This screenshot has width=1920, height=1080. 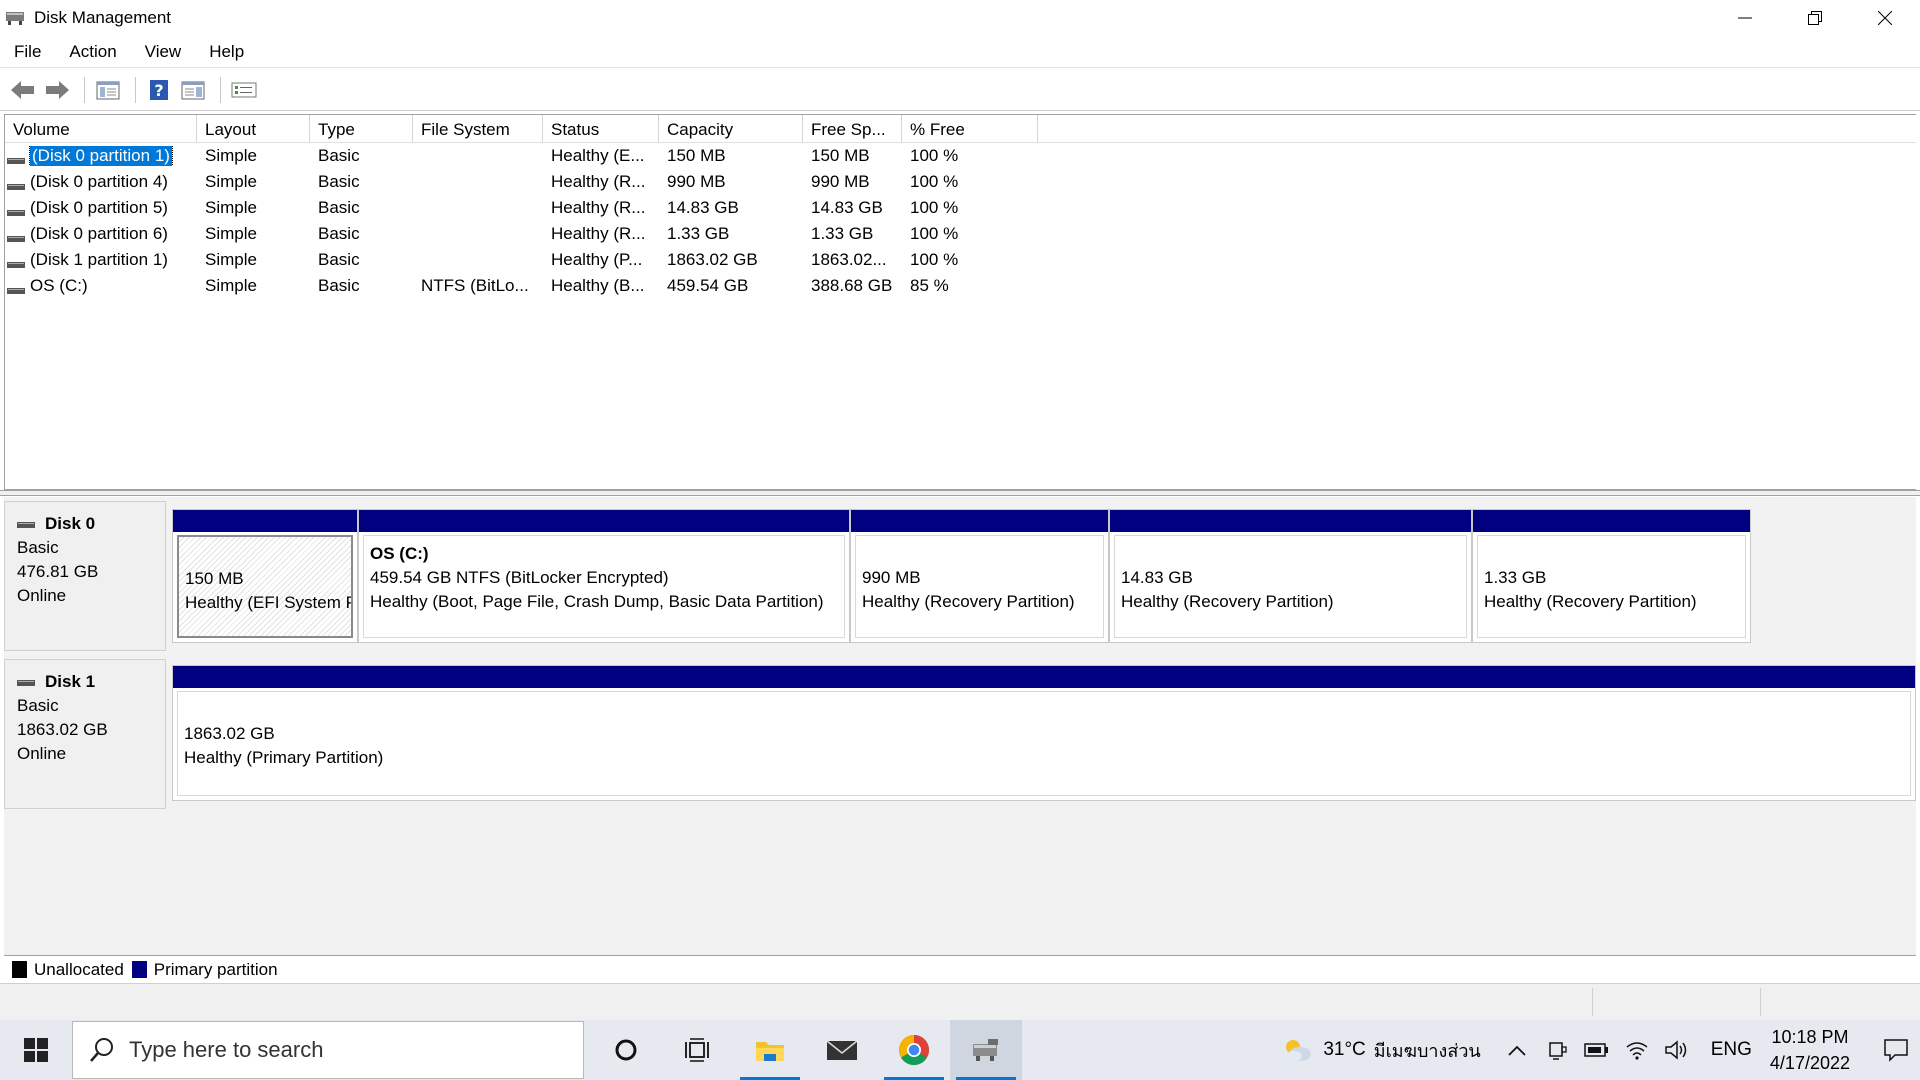 I want to click on settings-list-button, so click(x=244, y=90).